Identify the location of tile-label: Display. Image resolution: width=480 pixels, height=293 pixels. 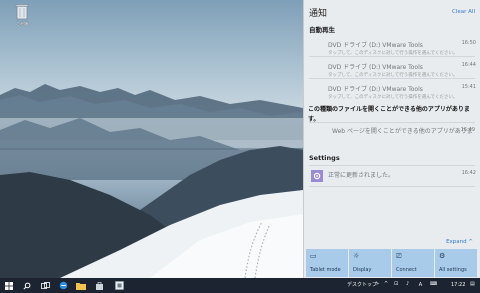
(362, 270).